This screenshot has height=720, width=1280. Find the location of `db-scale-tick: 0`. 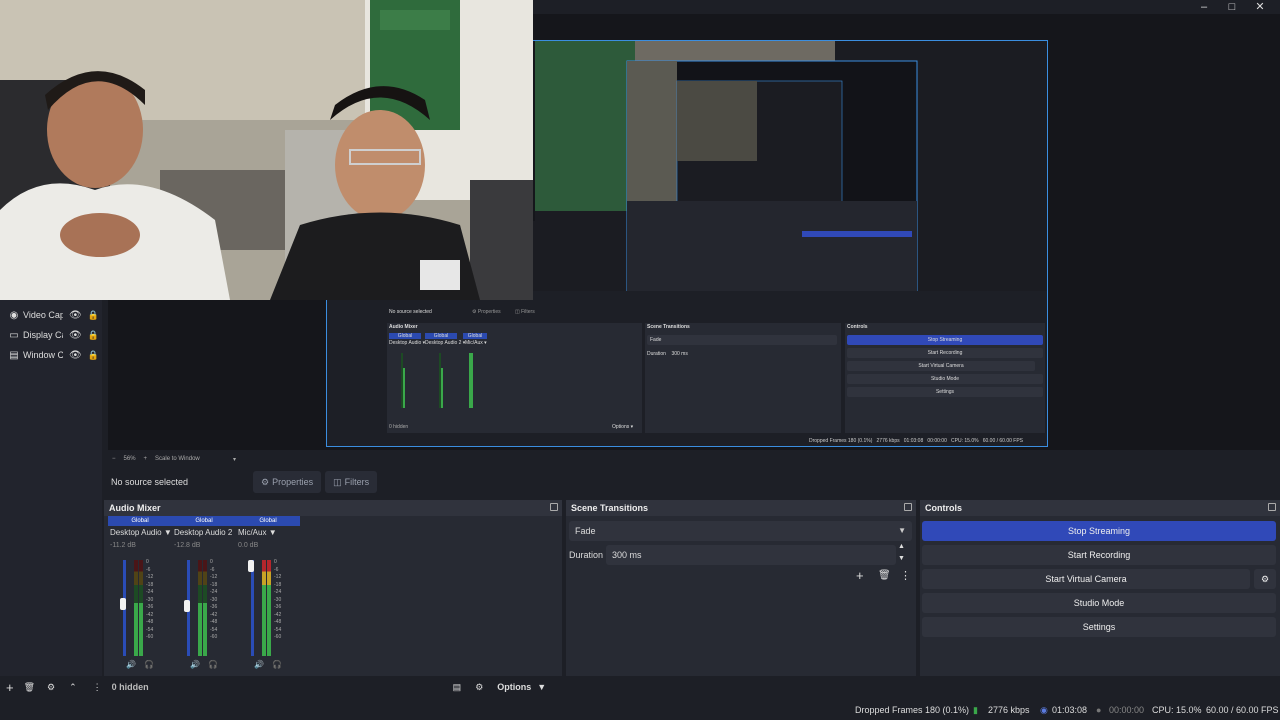

db-scale-tick: 0 is located at coordinates (147, 562).